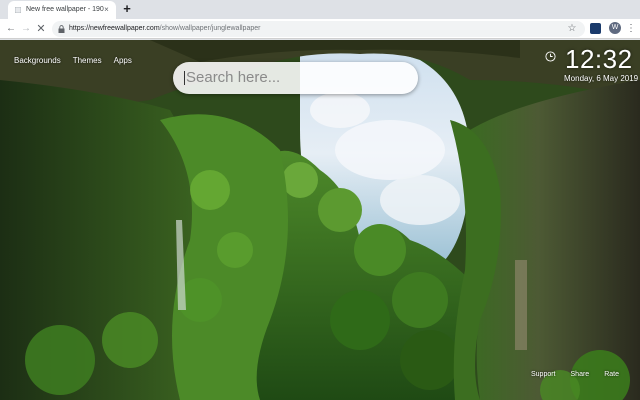  I want to click on nav-themes-link: Themes, so click(87, 61).